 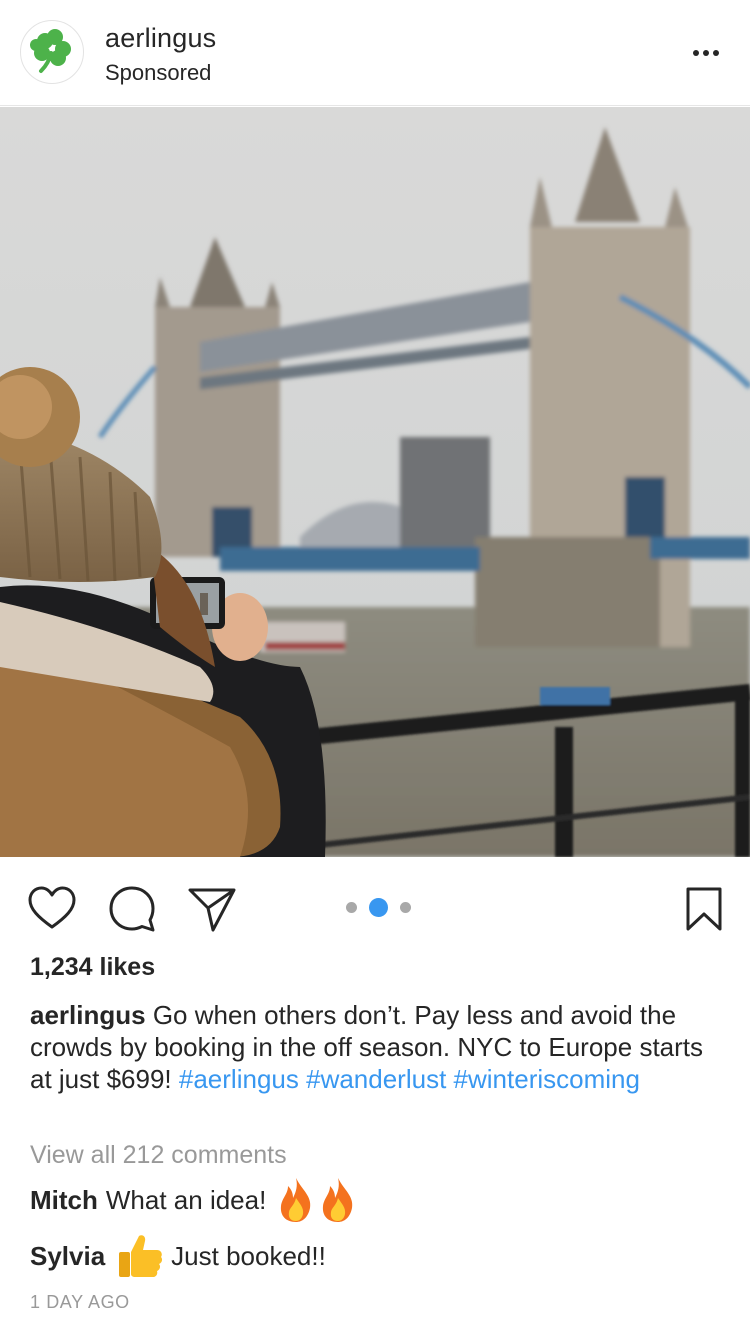 I want to click on hashtag-link: #winteriscoming, so click(x=547, y=1079).